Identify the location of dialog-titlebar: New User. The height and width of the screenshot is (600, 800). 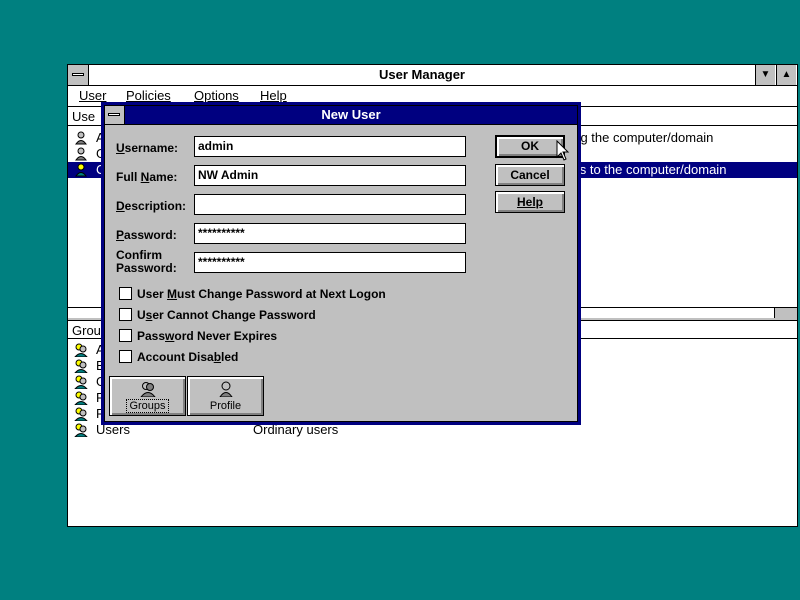
(341, 115).